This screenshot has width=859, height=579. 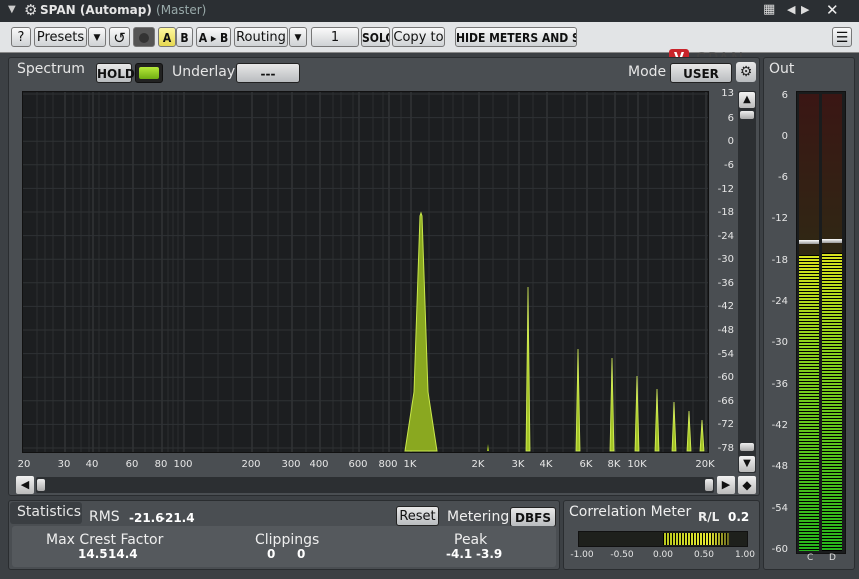 What do you see at coordinates (729, 165) in the screenshot?
I see `db-tick-label: -6` at bounding box center [729, 165].